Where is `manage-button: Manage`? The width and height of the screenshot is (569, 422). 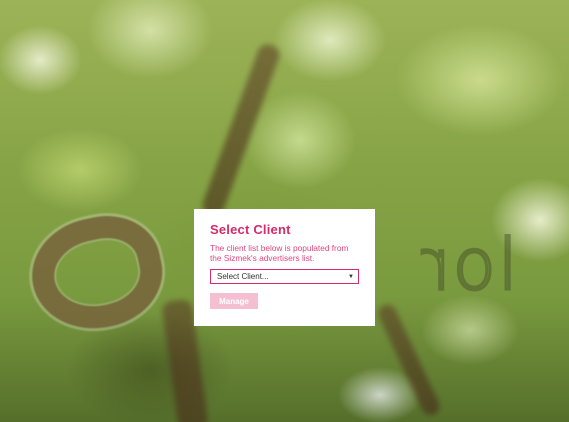 manage-button: Manage is located at coordinates (234, 301).